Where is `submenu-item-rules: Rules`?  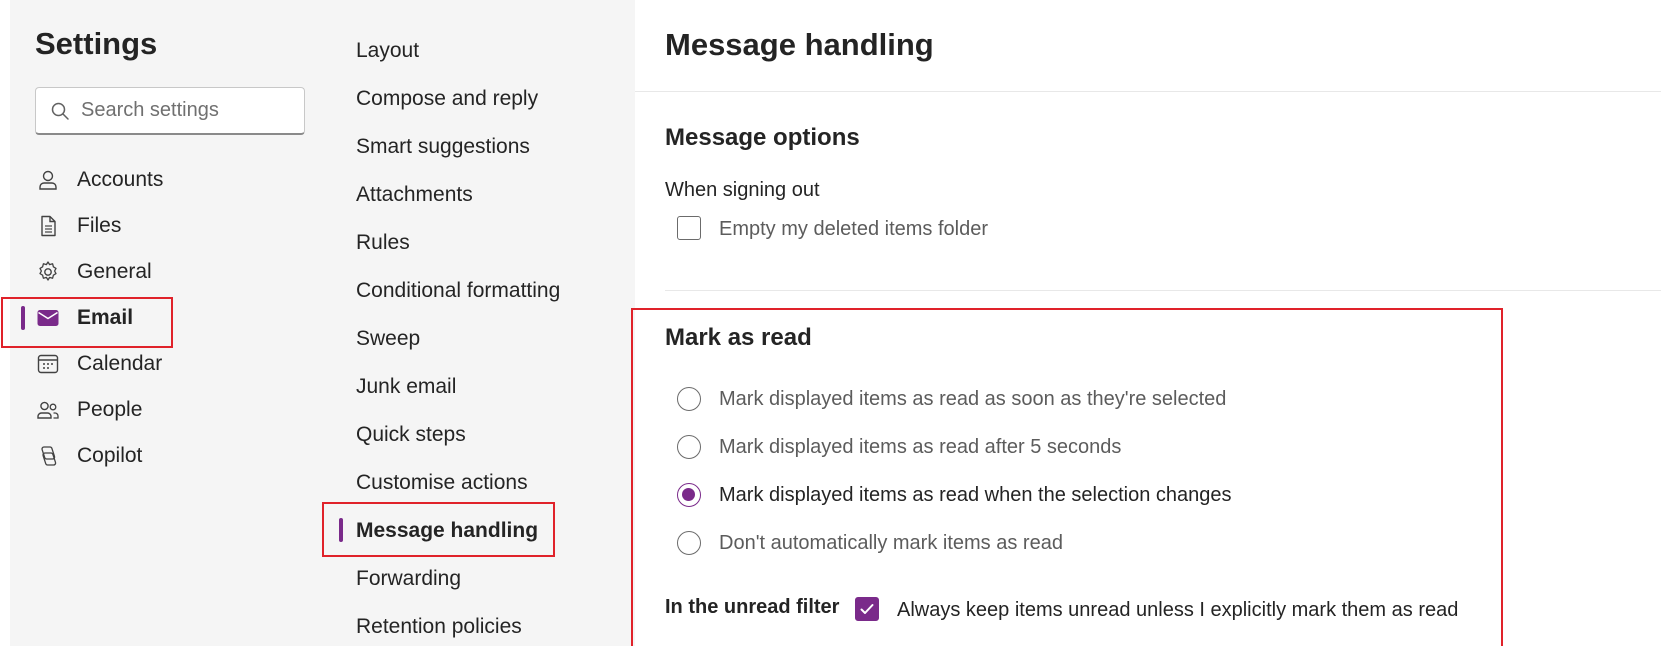
submenu-item-rules: Rules is located at coordinates (485, 242).